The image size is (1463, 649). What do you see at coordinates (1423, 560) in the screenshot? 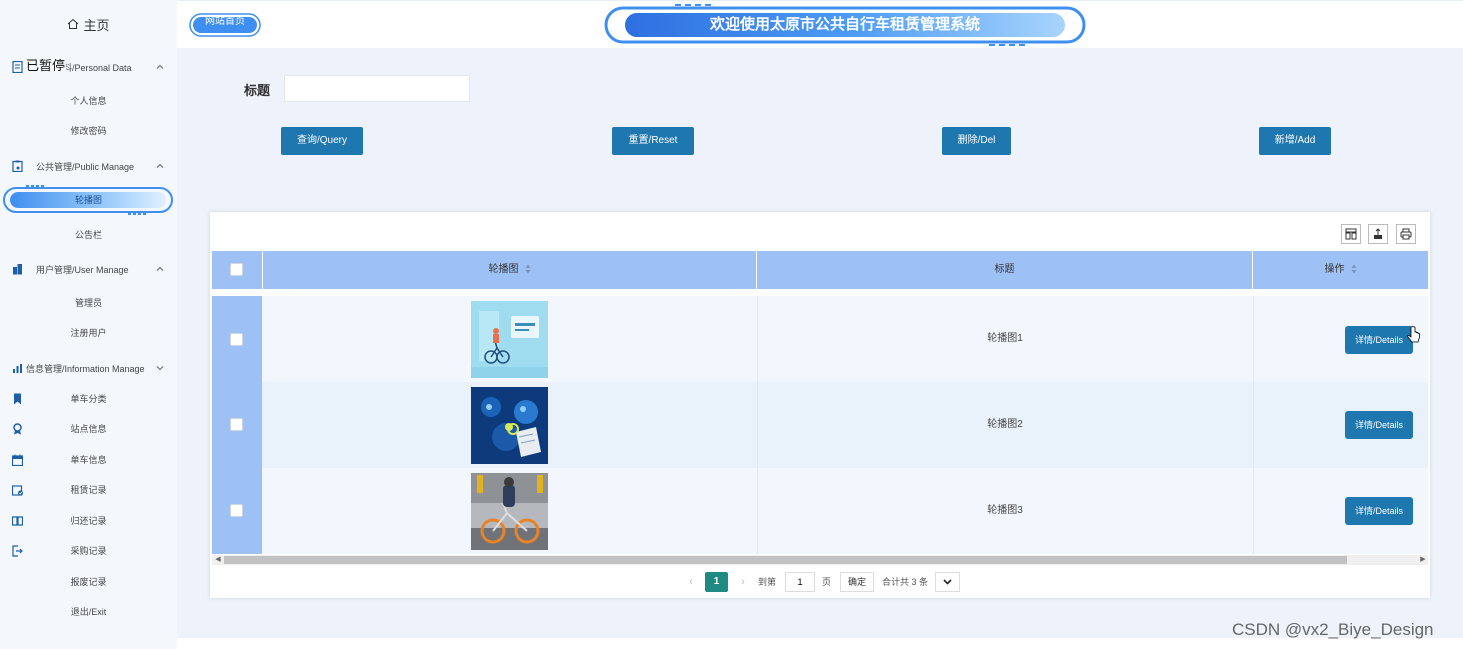
I see `scroll-right-arrow: ▶` at bounding box center [1423, 560].